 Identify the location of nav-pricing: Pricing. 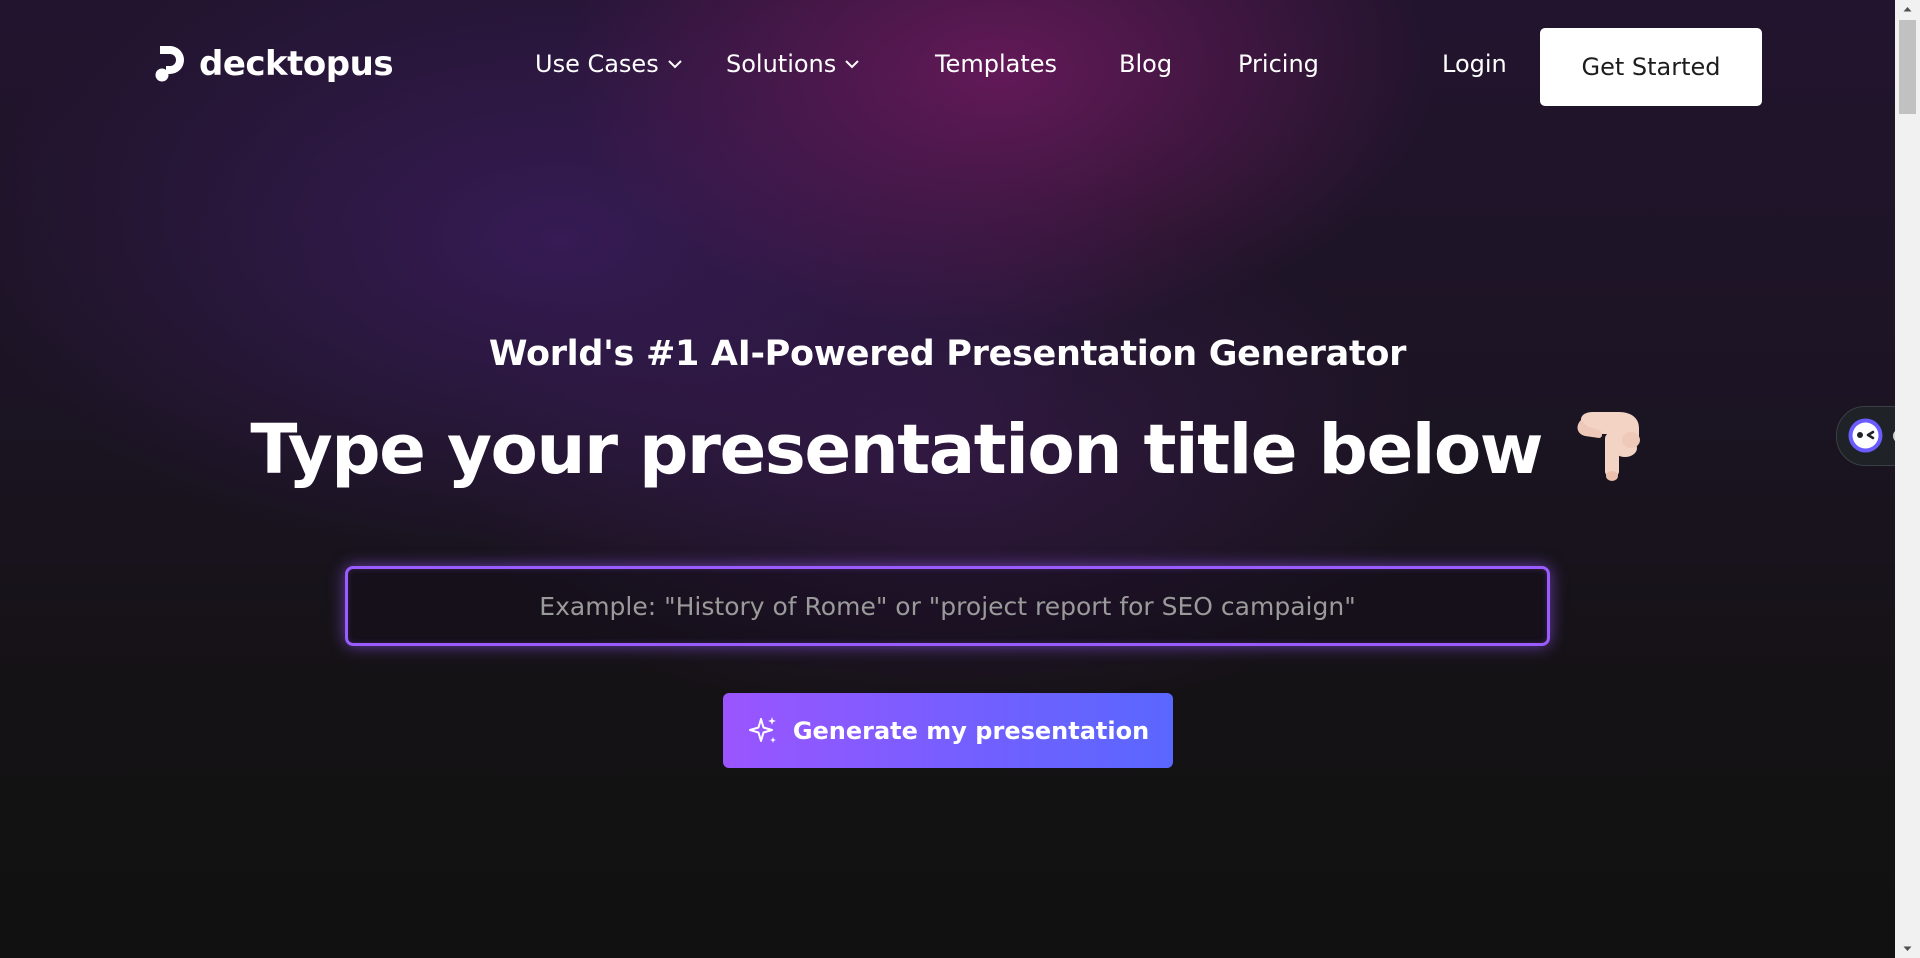
(1278, 64).